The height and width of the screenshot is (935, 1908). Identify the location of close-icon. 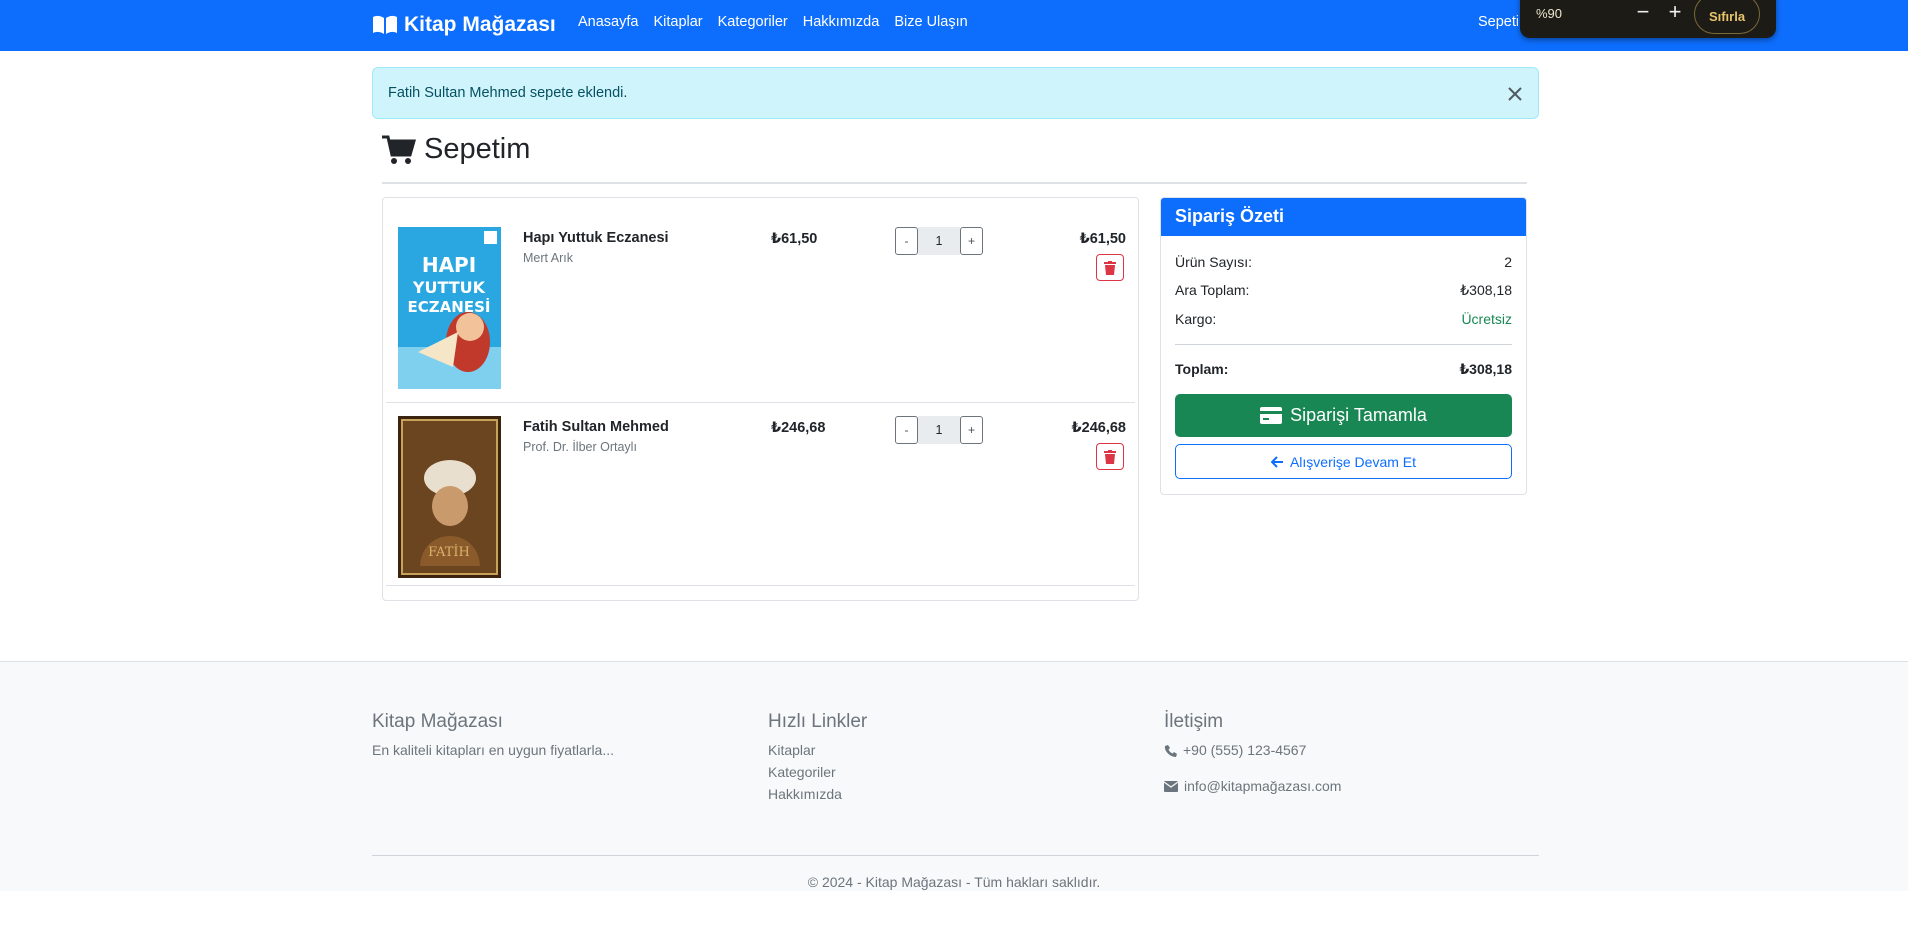
(1515, 94).